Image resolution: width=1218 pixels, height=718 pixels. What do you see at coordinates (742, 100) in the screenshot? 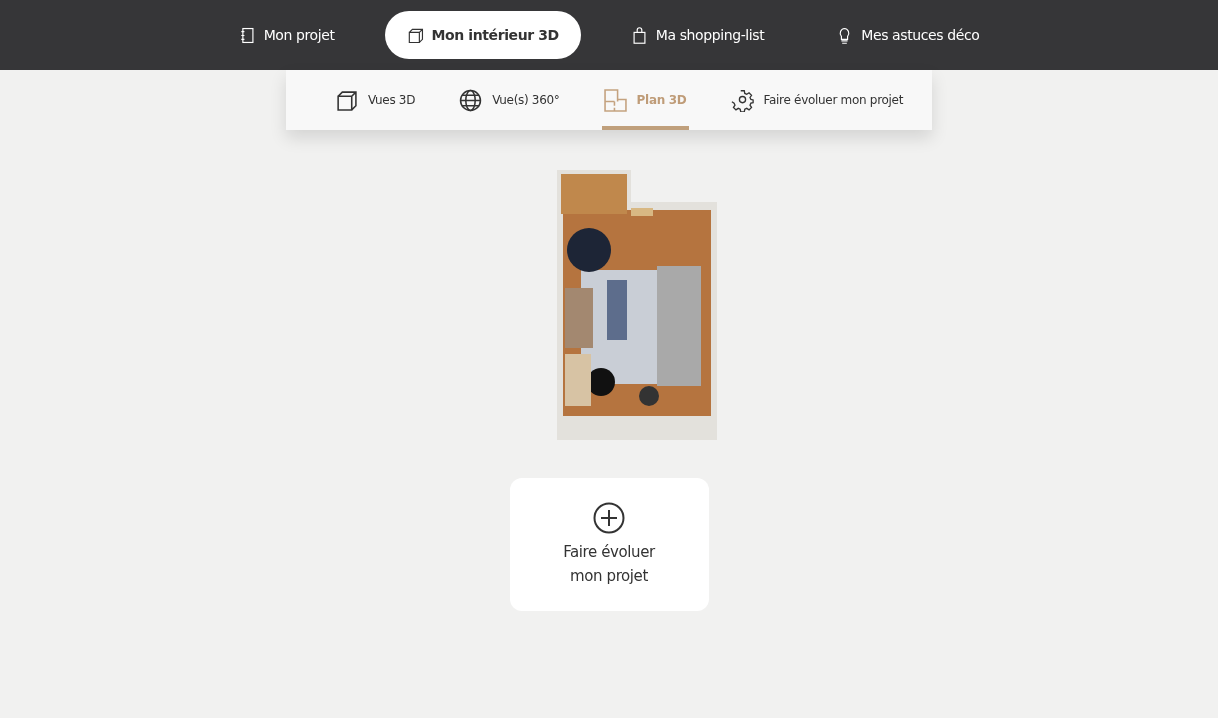
I see `settings-icon` at bounding box center [742, 100].